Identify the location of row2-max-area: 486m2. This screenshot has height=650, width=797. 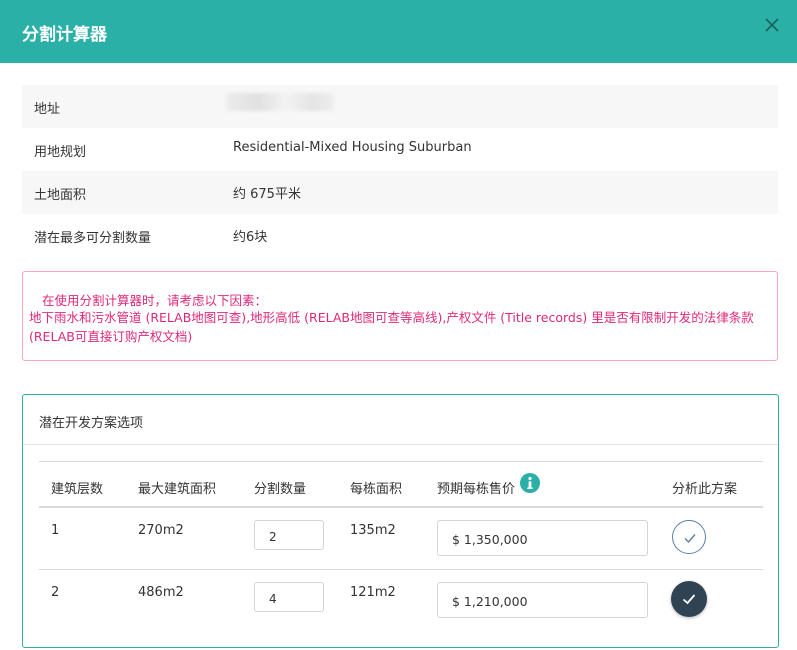
(161, 592).